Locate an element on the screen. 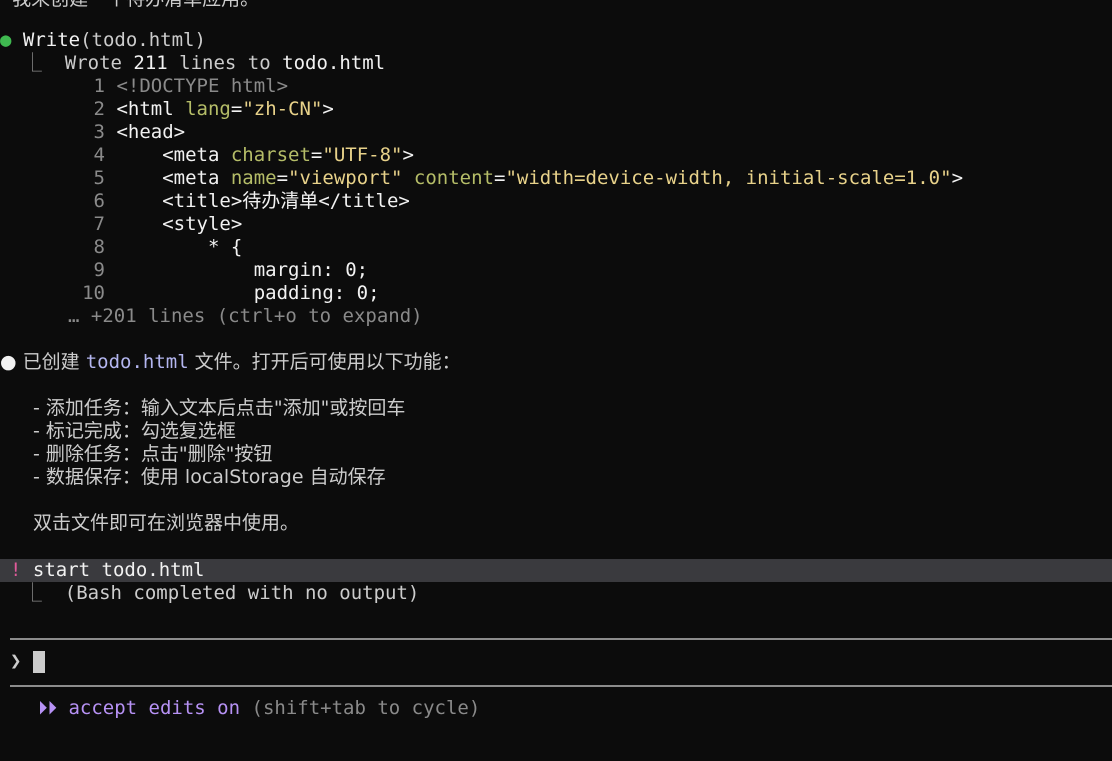 Image resolution: width=1112 pixels, height=761 pixels. code-line: 9 margin: 0; is located at coordinates (231, 270).